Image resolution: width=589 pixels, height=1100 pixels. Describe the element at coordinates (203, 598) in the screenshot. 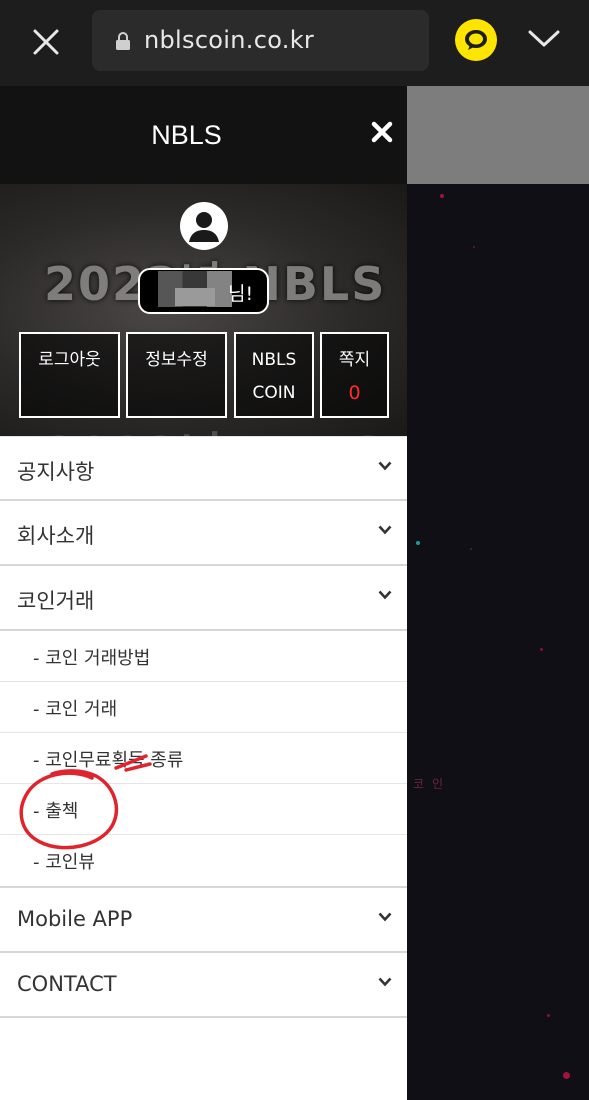

I see `menu-item-coin-trade: 코인거래` at that location.